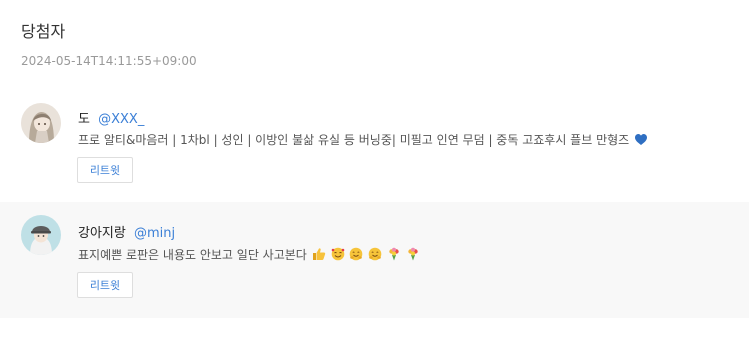 This screenshot has height=345, width=749. What do you see at coordinates (121, 119) in the screenshot?
I see `user-handle-link: @XXX_` at bounding box center [121, 119].